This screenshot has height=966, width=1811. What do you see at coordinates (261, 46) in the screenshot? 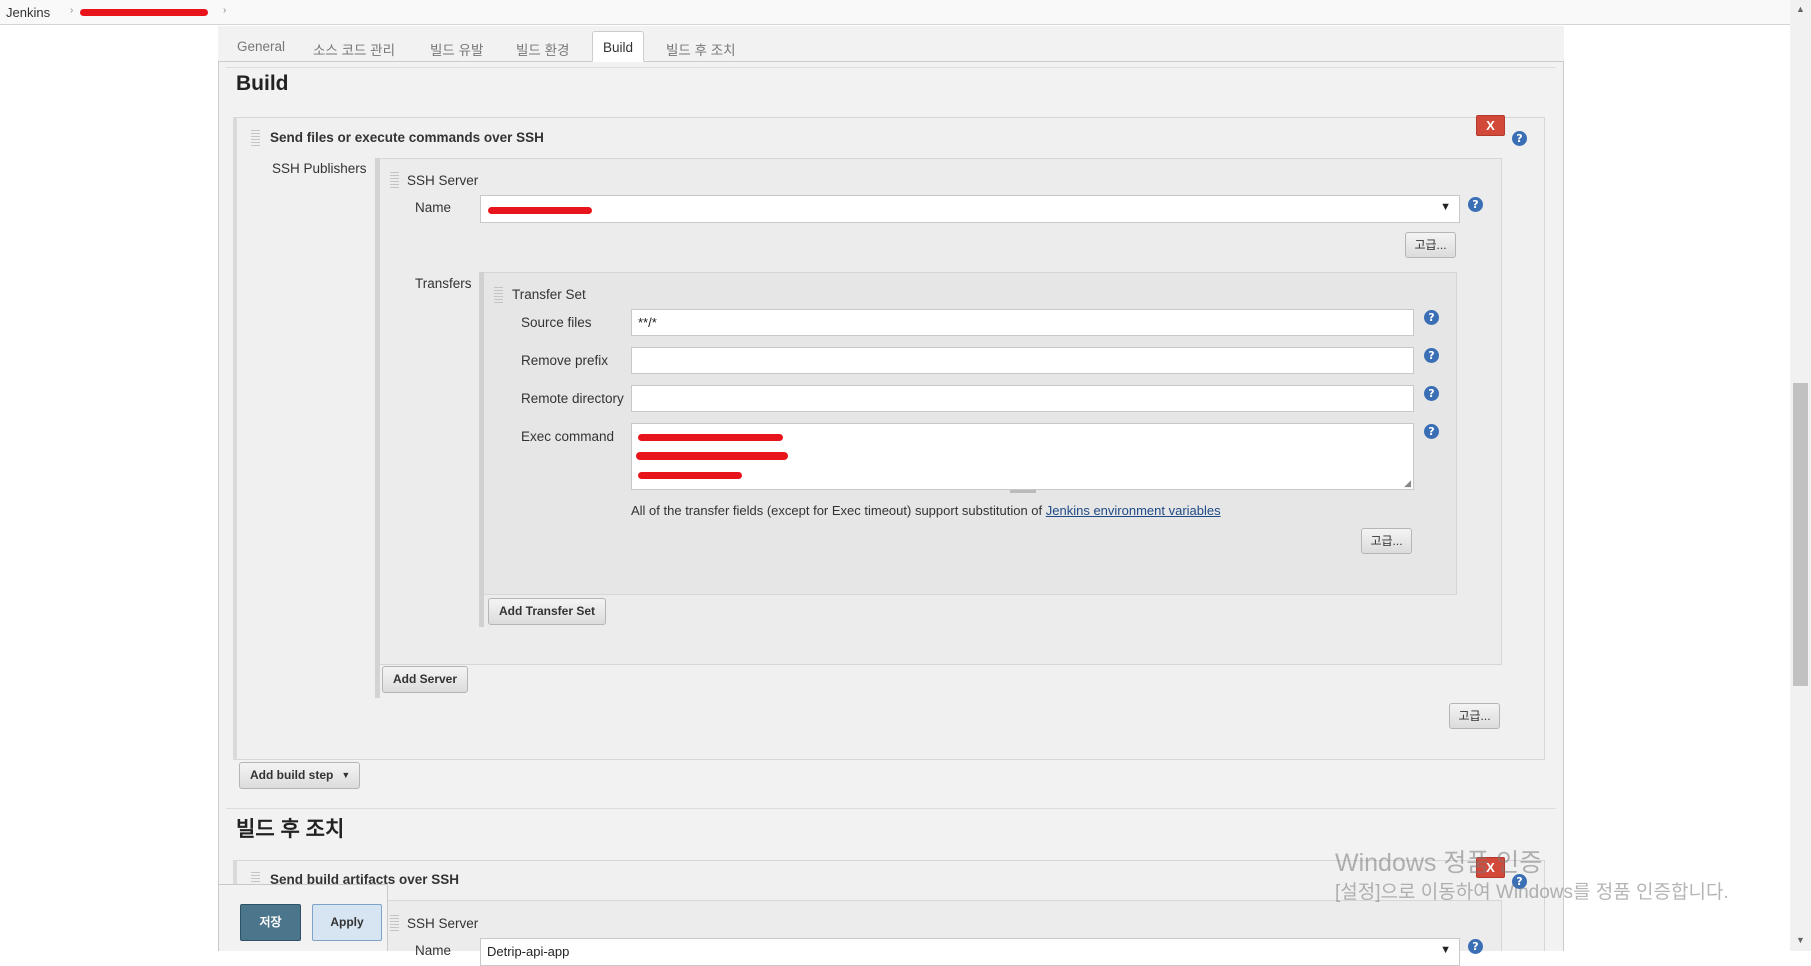
I see `tab-general: General` at bounding box center [261, 46].